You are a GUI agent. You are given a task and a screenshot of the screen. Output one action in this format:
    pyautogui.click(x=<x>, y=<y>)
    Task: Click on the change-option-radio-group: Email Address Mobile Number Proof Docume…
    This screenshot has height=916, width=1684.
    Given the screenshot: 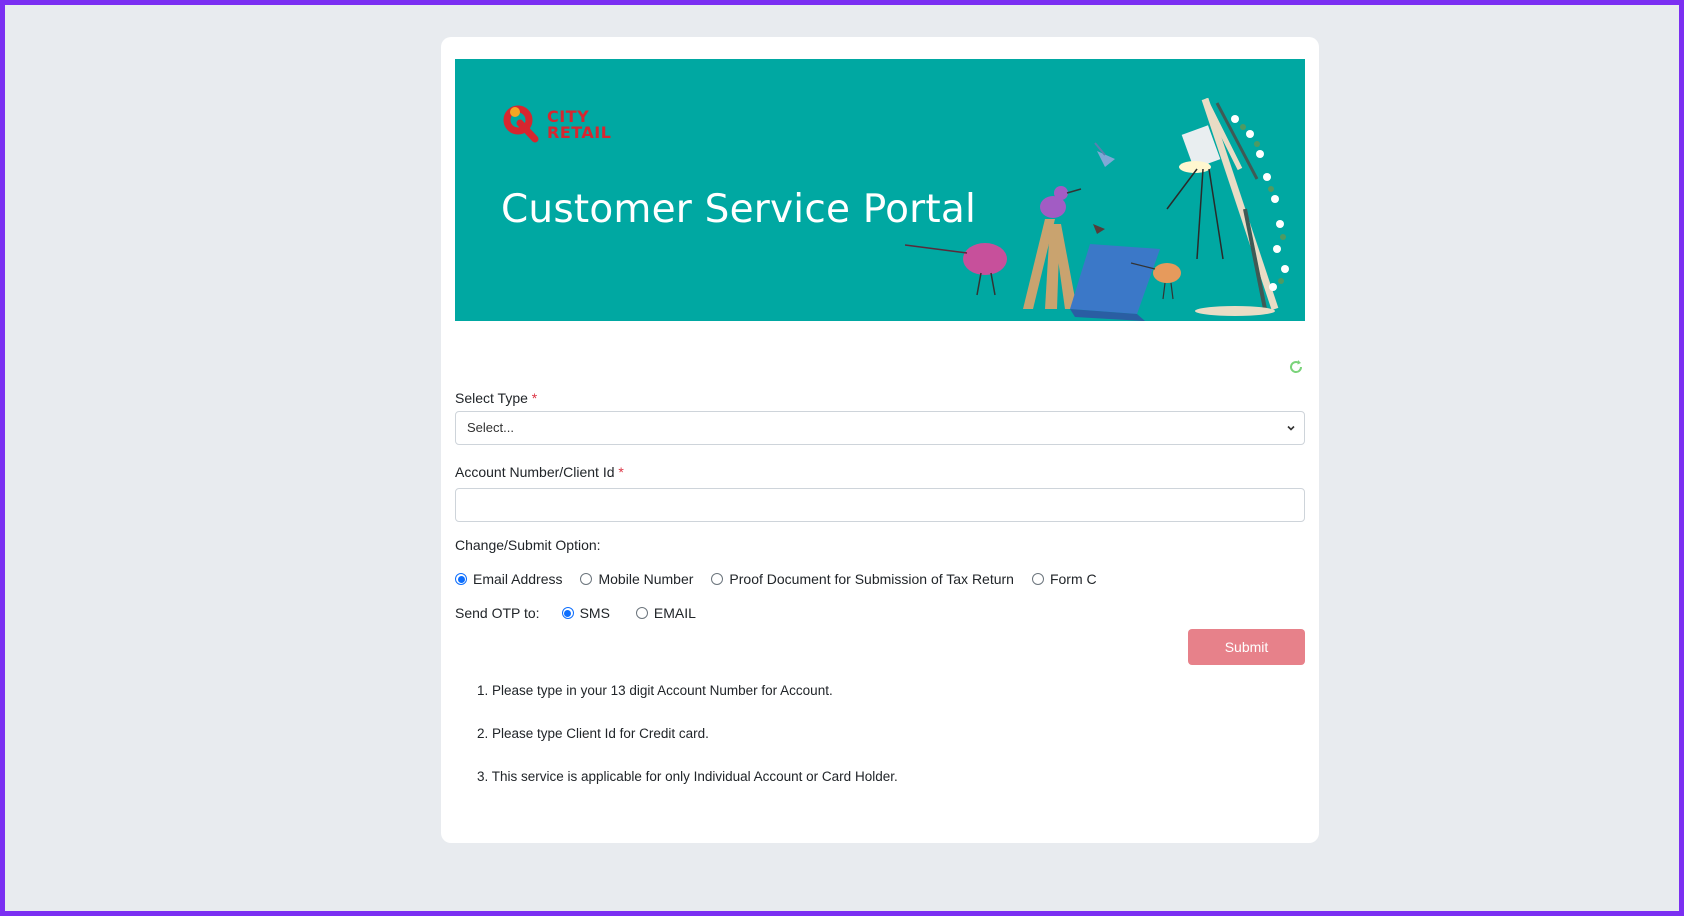 What is the action you would take?
    pyautogui.click(x=785, y=579)
    